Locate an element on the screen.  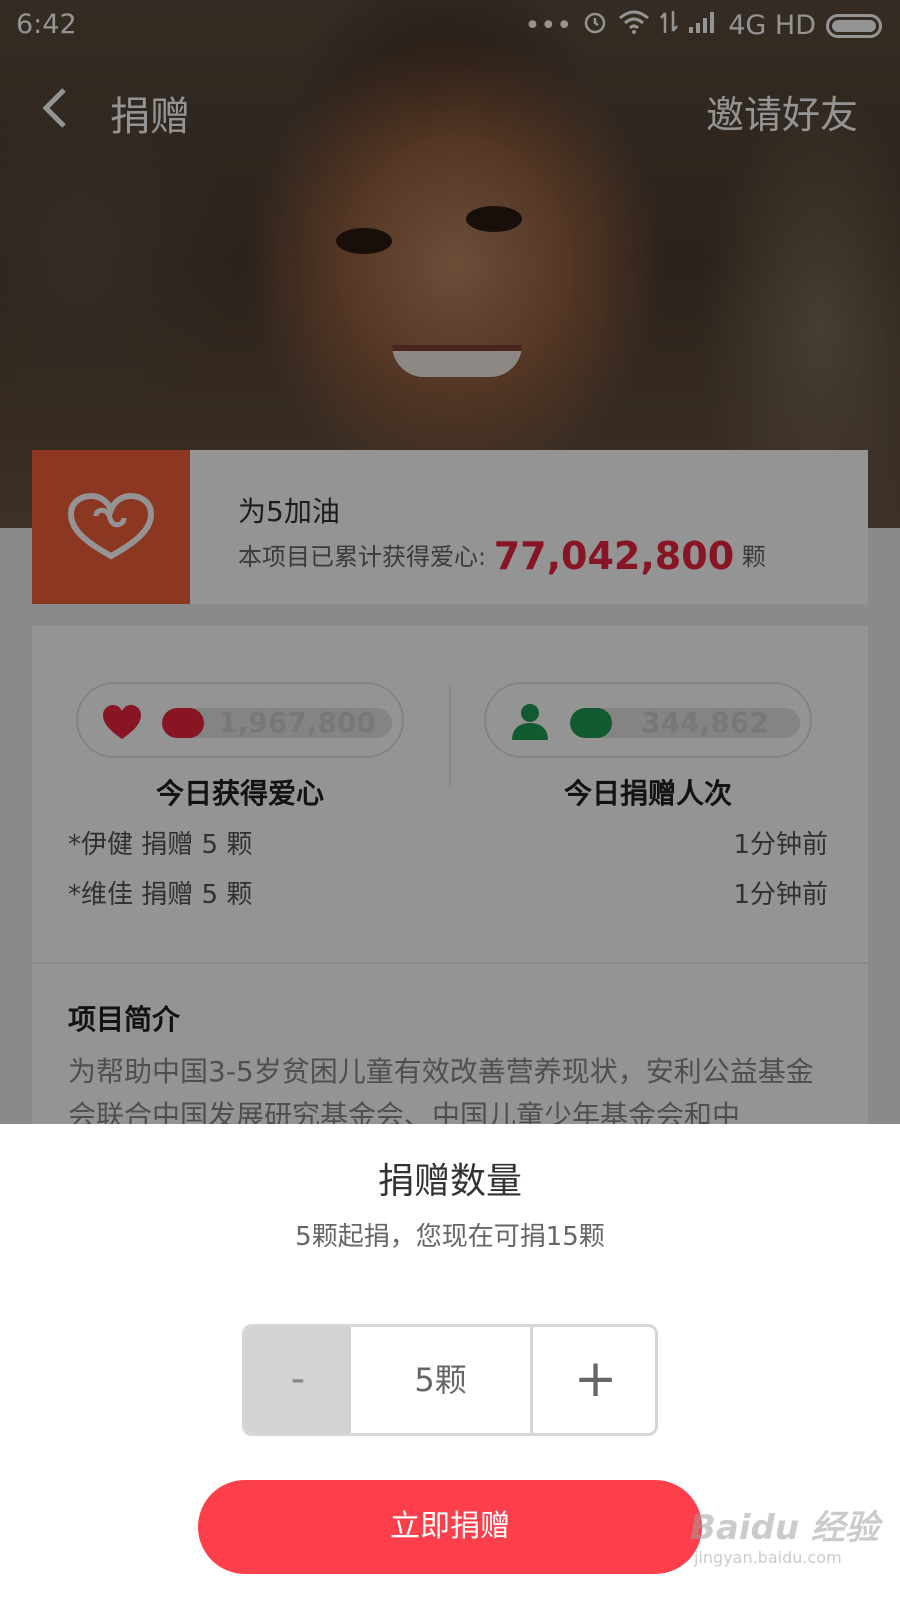
baidu-watermark: Baidu 经验 jingyan.baidu.com is located at coordinates (784, 1540).